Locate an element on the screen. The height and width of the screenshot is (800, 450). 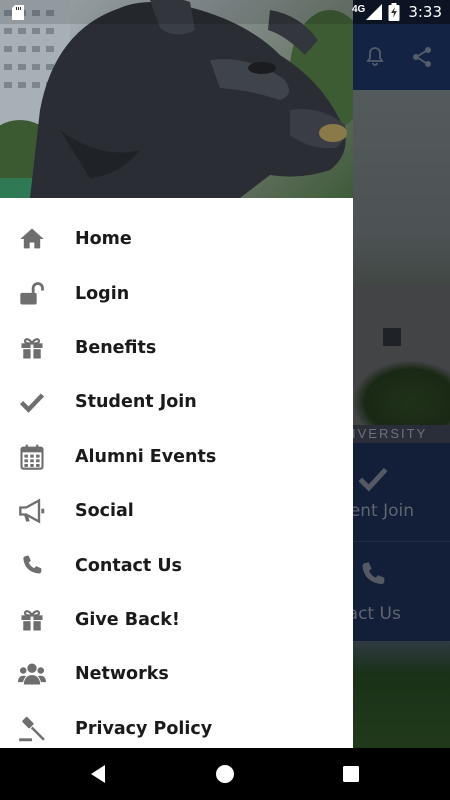
signal-icon is located at coordinates (374, 12).